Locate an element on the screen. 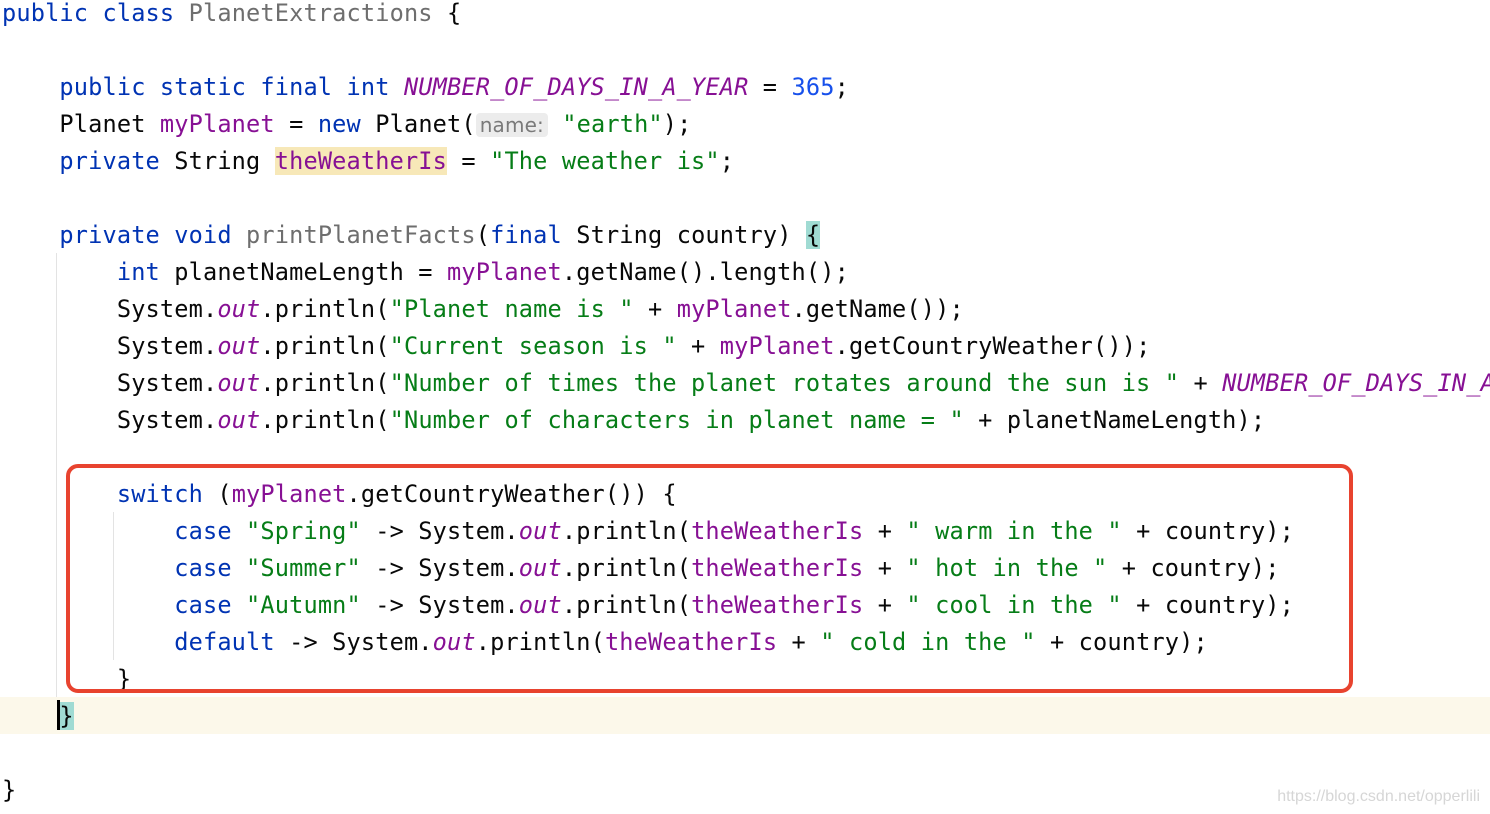 This screenshot has height=814, width=1490. matched-brace: { is located at coordinates (813, 235).